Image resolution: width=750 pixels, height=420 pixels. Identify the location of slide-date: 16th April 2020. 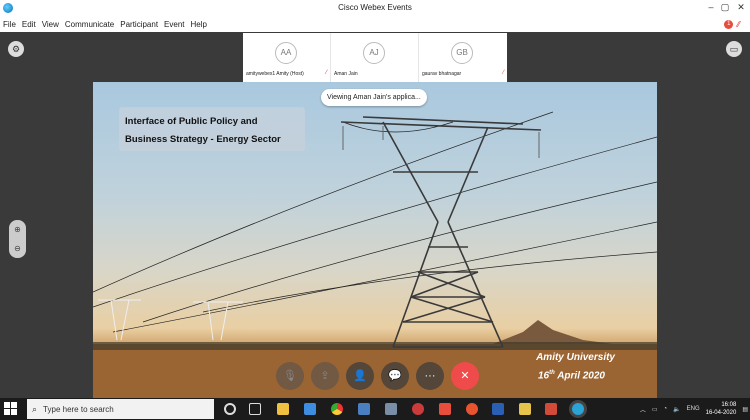
(571, 375).